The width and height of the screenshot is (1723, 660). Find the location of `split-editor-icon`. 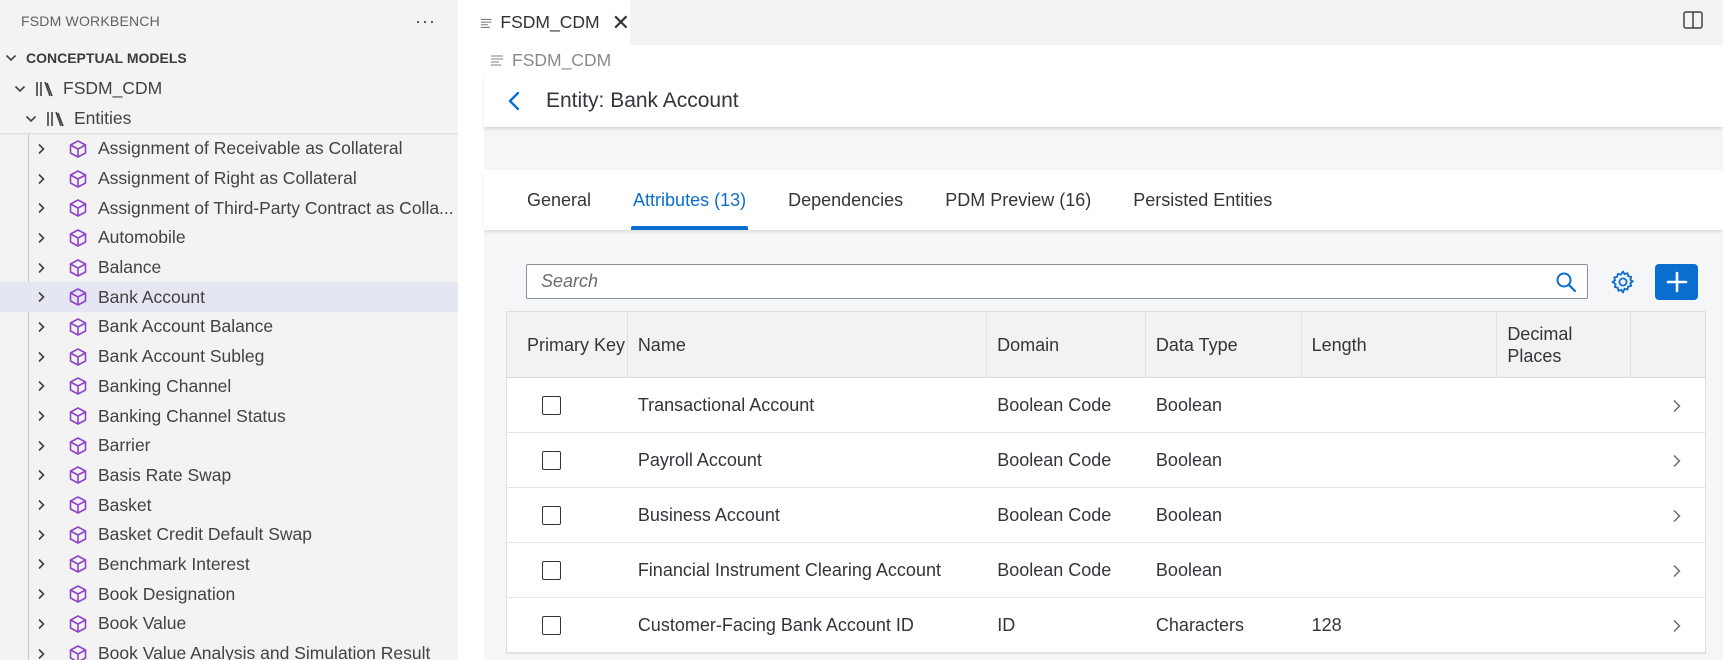

split-editor-icon is located at coordinates (1693, 20).